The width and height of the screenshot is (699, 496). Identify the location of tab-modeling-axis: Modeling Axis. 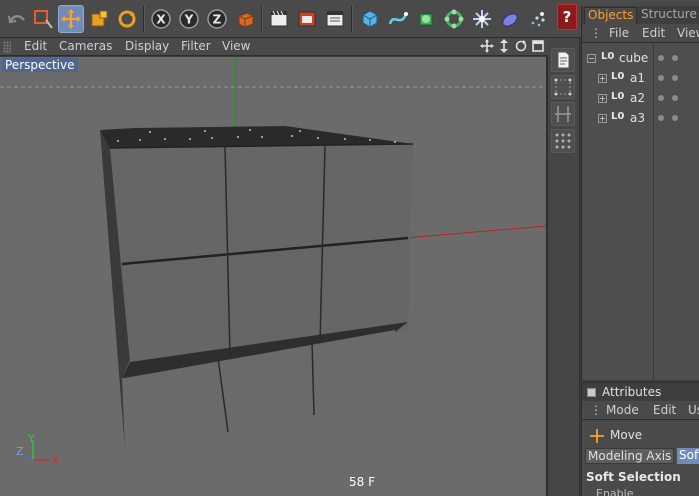
(630, 456).